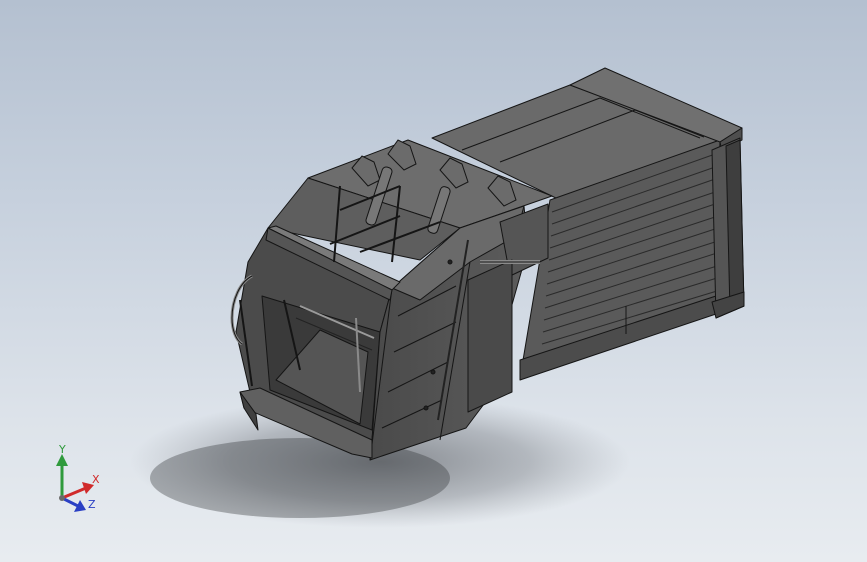 The width and height of the screenshot is (867, 562). What do you see at coordinates (490, 336) in the screenshot?
I see `side-bracket-face` at bounding box center [490, 336].